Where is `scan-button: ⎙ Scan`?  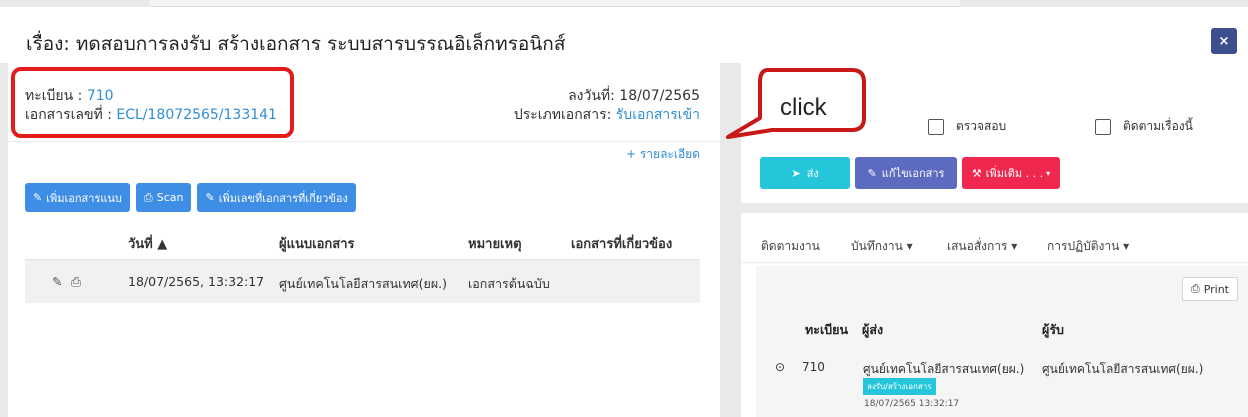
scan-button: ⎙ Scan is located at coordinates (163, 197).